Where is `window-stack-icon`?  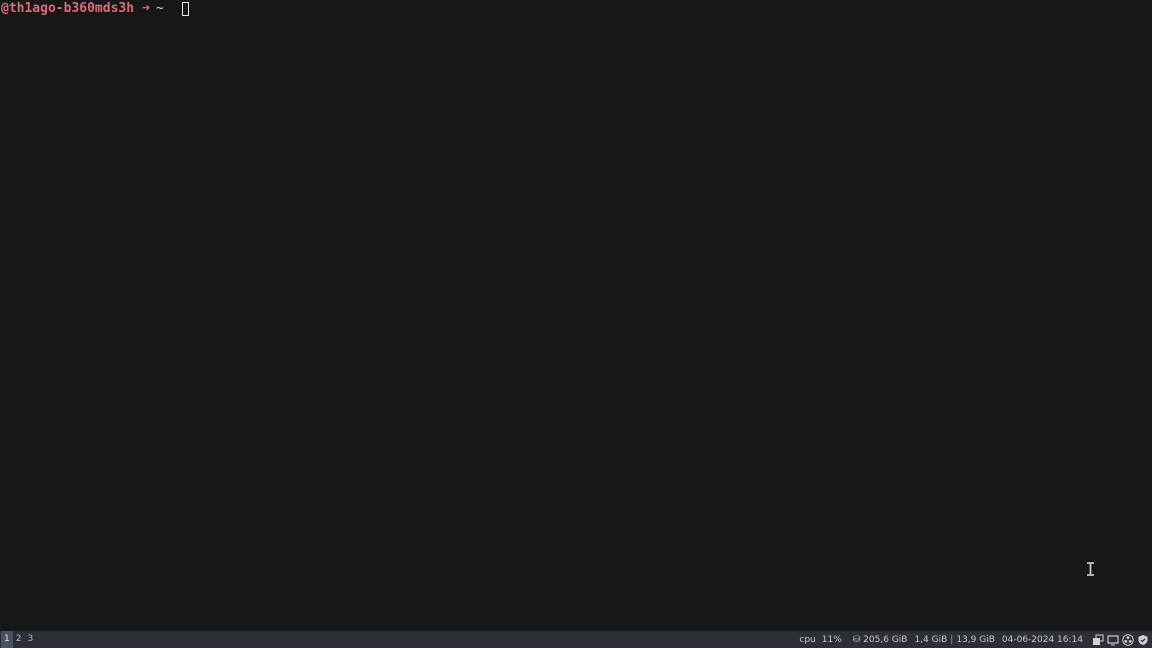
window-stack-icon is located at coordinates (1098, 640).